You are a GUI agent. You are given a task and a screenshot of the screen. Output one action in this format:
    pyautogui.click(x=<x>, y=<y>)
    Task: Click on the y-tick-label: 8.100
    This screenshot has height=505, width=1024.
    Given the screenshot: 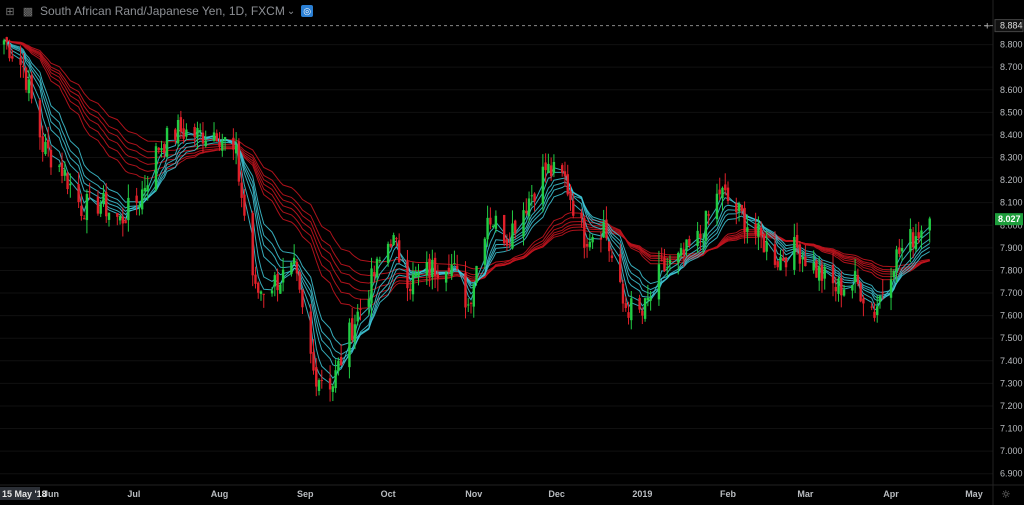 What is the action you would take?
    pyautogui.click(x=1011, y=203)
    